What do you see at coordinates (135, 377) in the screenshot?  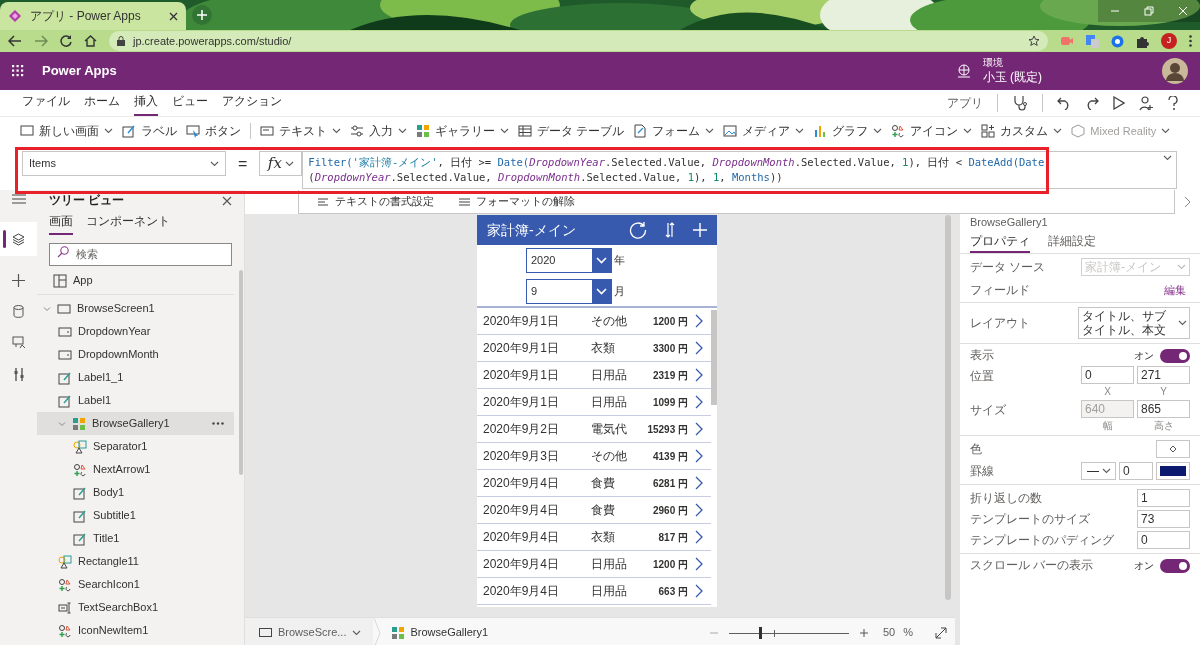 I see `tree-item: Label1_1` at bounding box center [135, 377].